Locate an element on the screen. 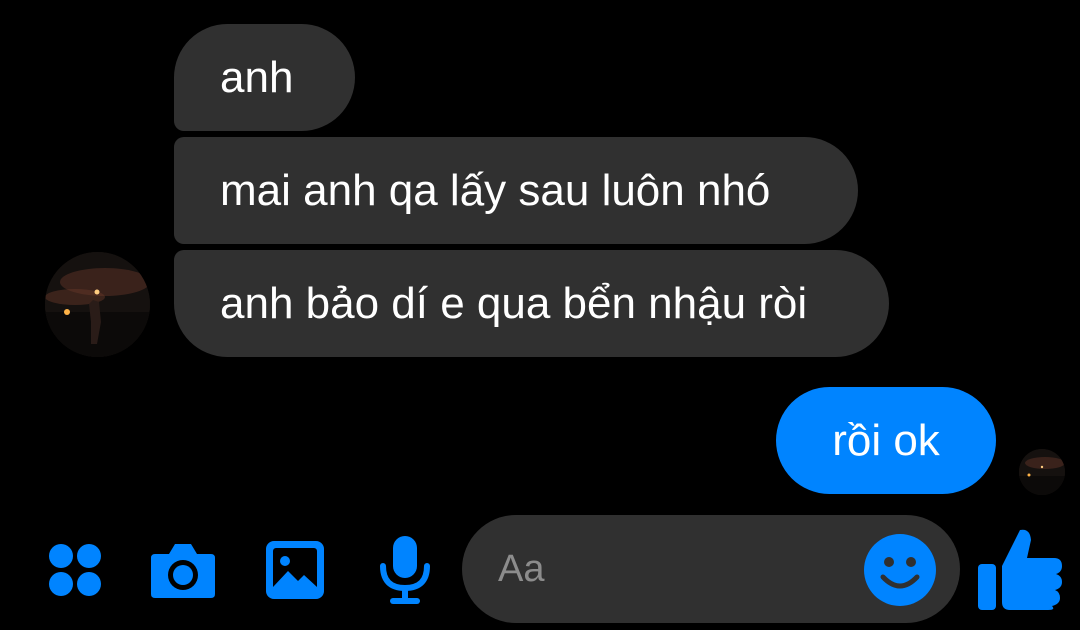  message-bubble-sent: rồi ok is located at coordinates (886, 440).